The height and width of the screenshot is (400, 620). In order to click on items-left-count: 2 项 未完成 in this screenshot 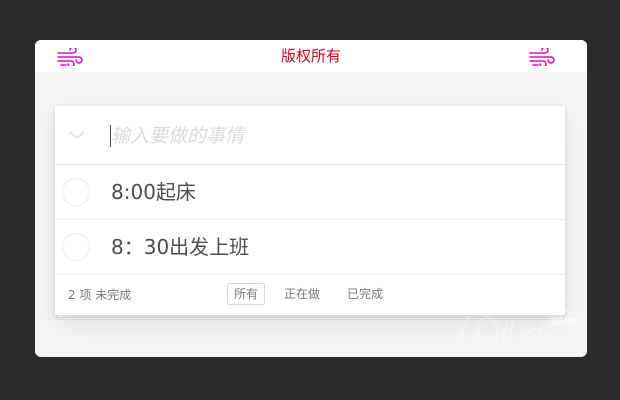, I will do `click(100, 295)`.